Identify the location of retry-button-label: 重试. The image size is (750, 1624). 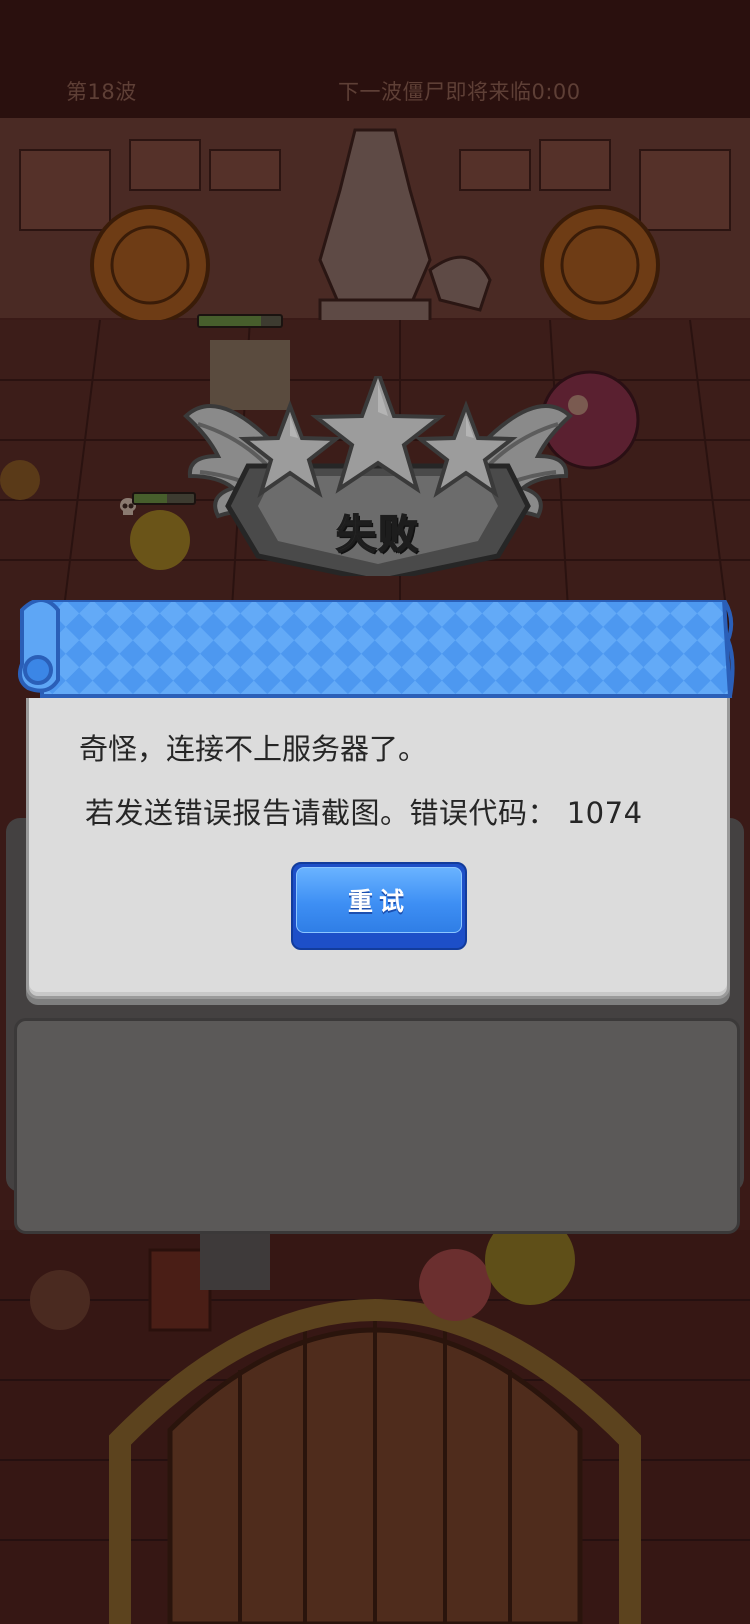
(378, 901).